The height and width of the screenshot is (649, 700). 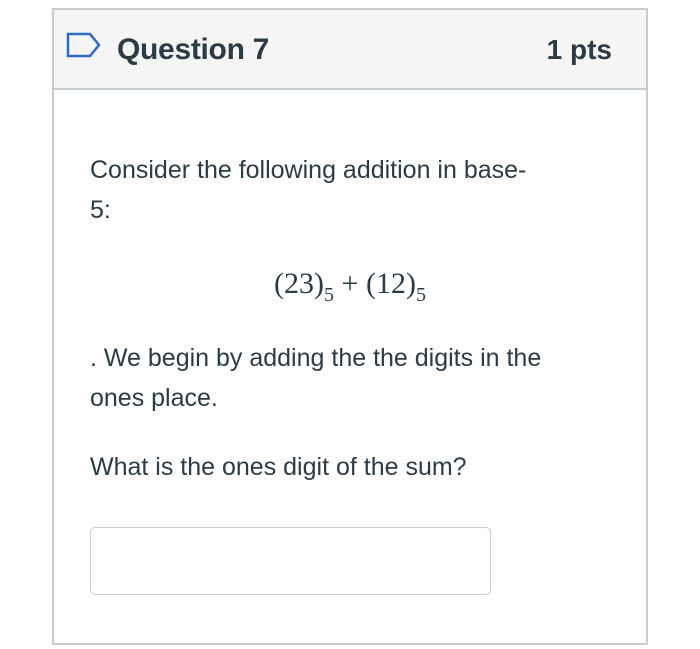 I want to click on question-prompt: What is the ones digit of the sum?, so click(x=278, y=467).